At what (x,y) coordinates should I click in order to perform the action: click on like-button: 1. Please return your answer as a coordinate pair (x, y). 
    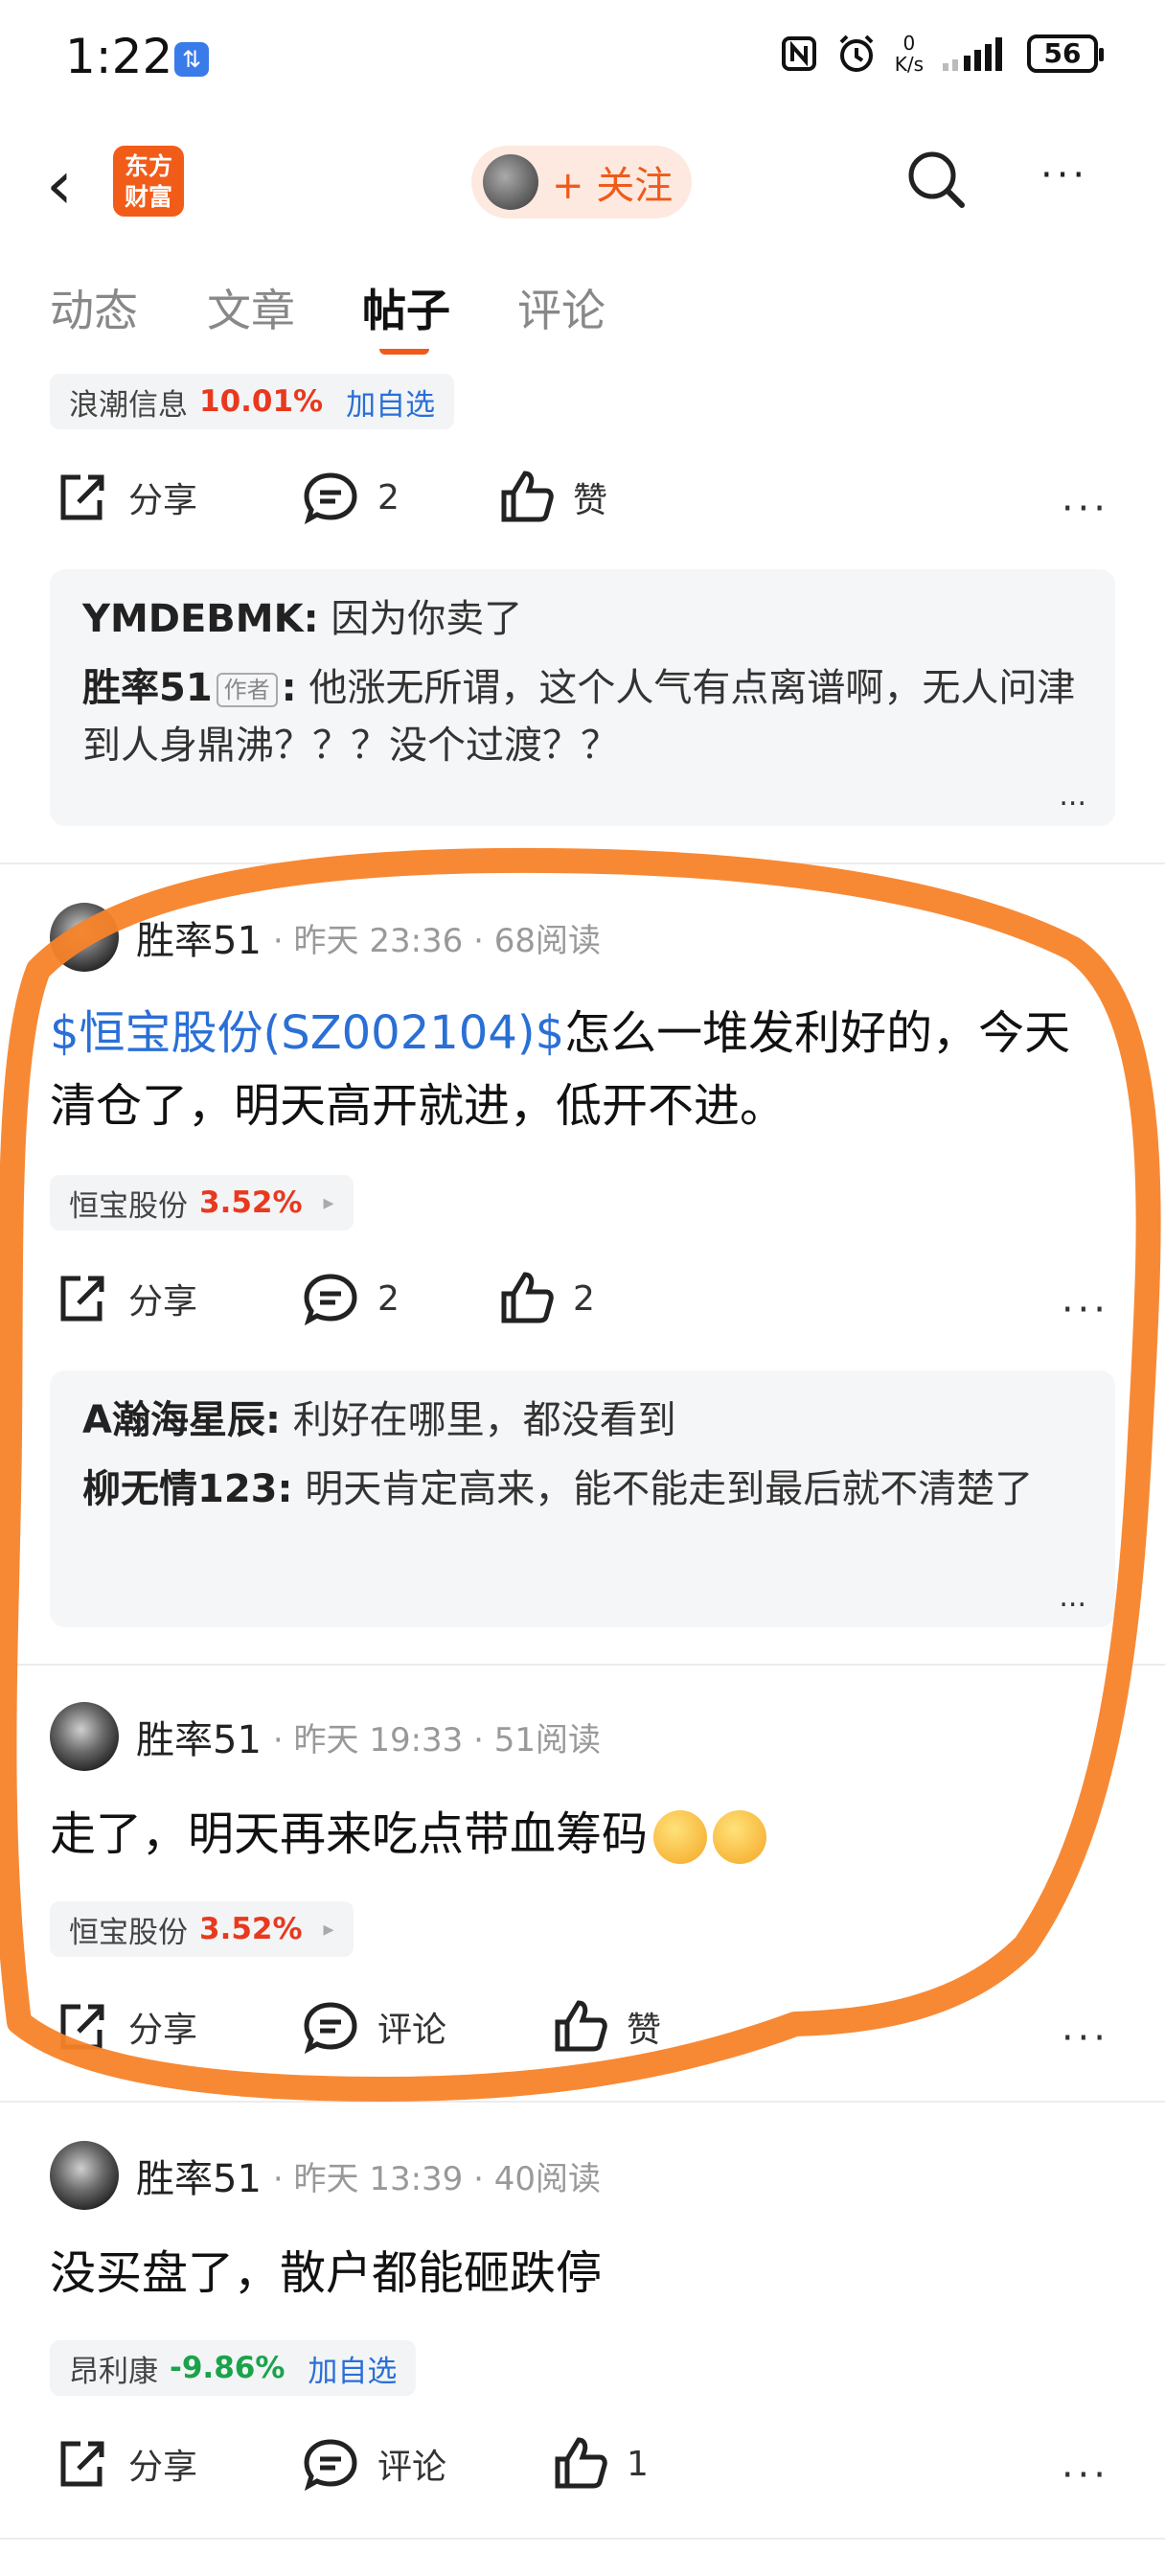
    Looking at the image, I should click on (600, 2464).